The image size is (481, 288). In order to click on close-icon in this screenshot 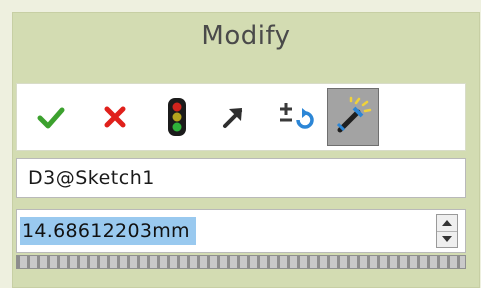, I will do `click(115, 117)`.